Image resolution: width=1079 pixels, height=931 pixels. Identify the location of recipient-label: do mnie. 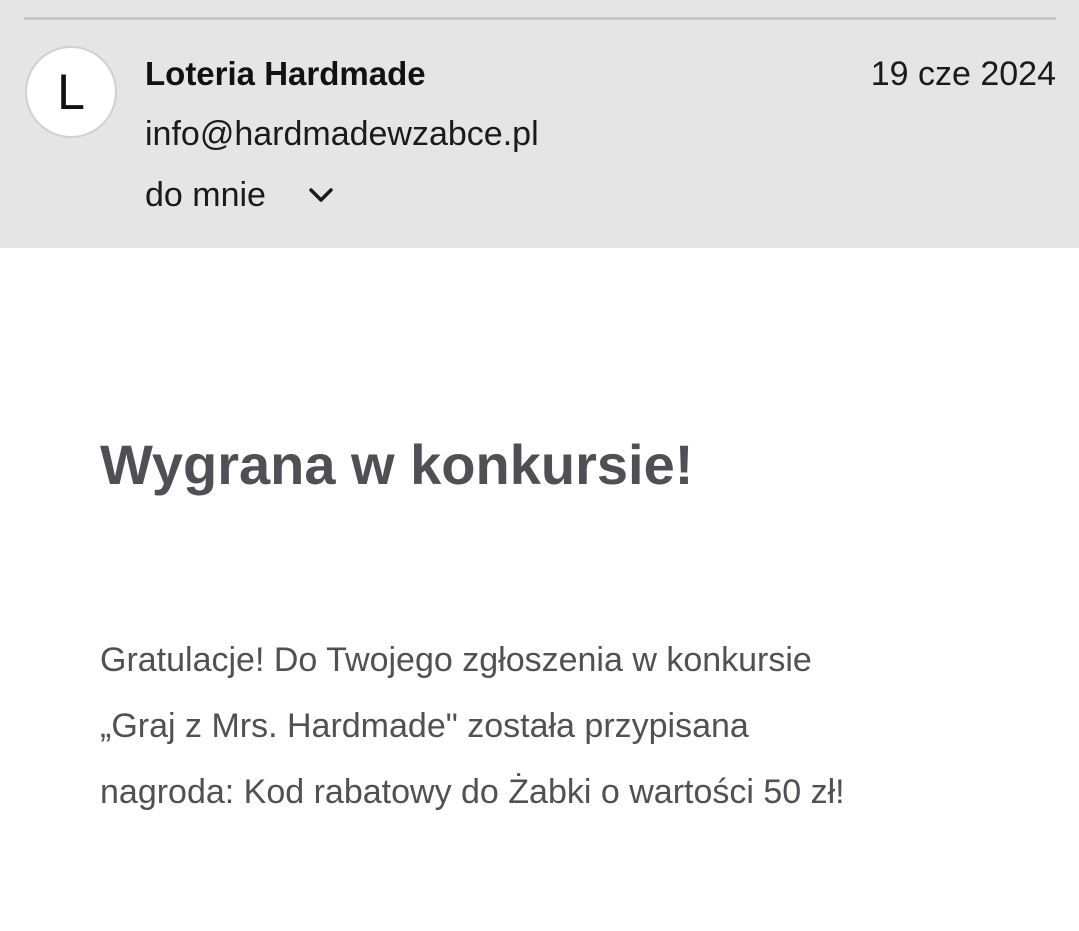
(205, 194).